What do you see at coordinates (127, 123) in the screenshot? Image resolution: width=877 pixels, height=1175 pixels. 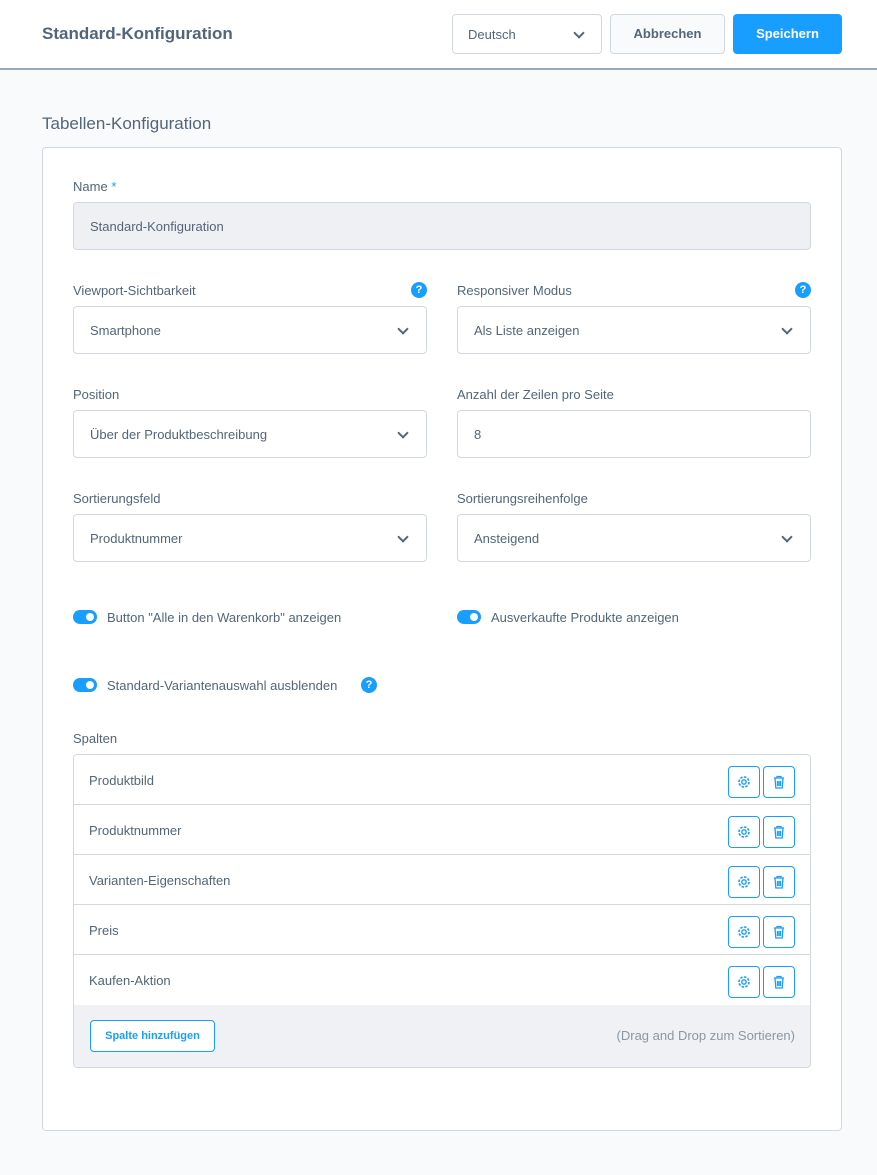 I see `section-title: Tabellen-Konfiguration` at bounding box center [127, 123].